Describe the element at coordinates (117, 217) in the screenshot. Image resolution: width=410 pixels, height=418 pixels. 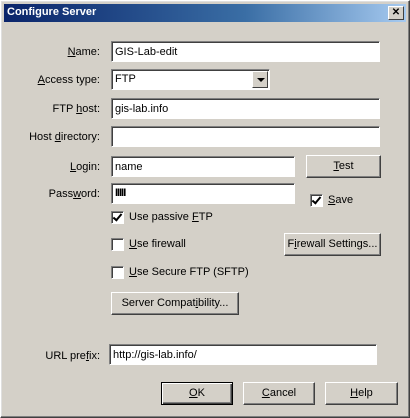
I see `use-passive-ftp-checkbox` at that location.